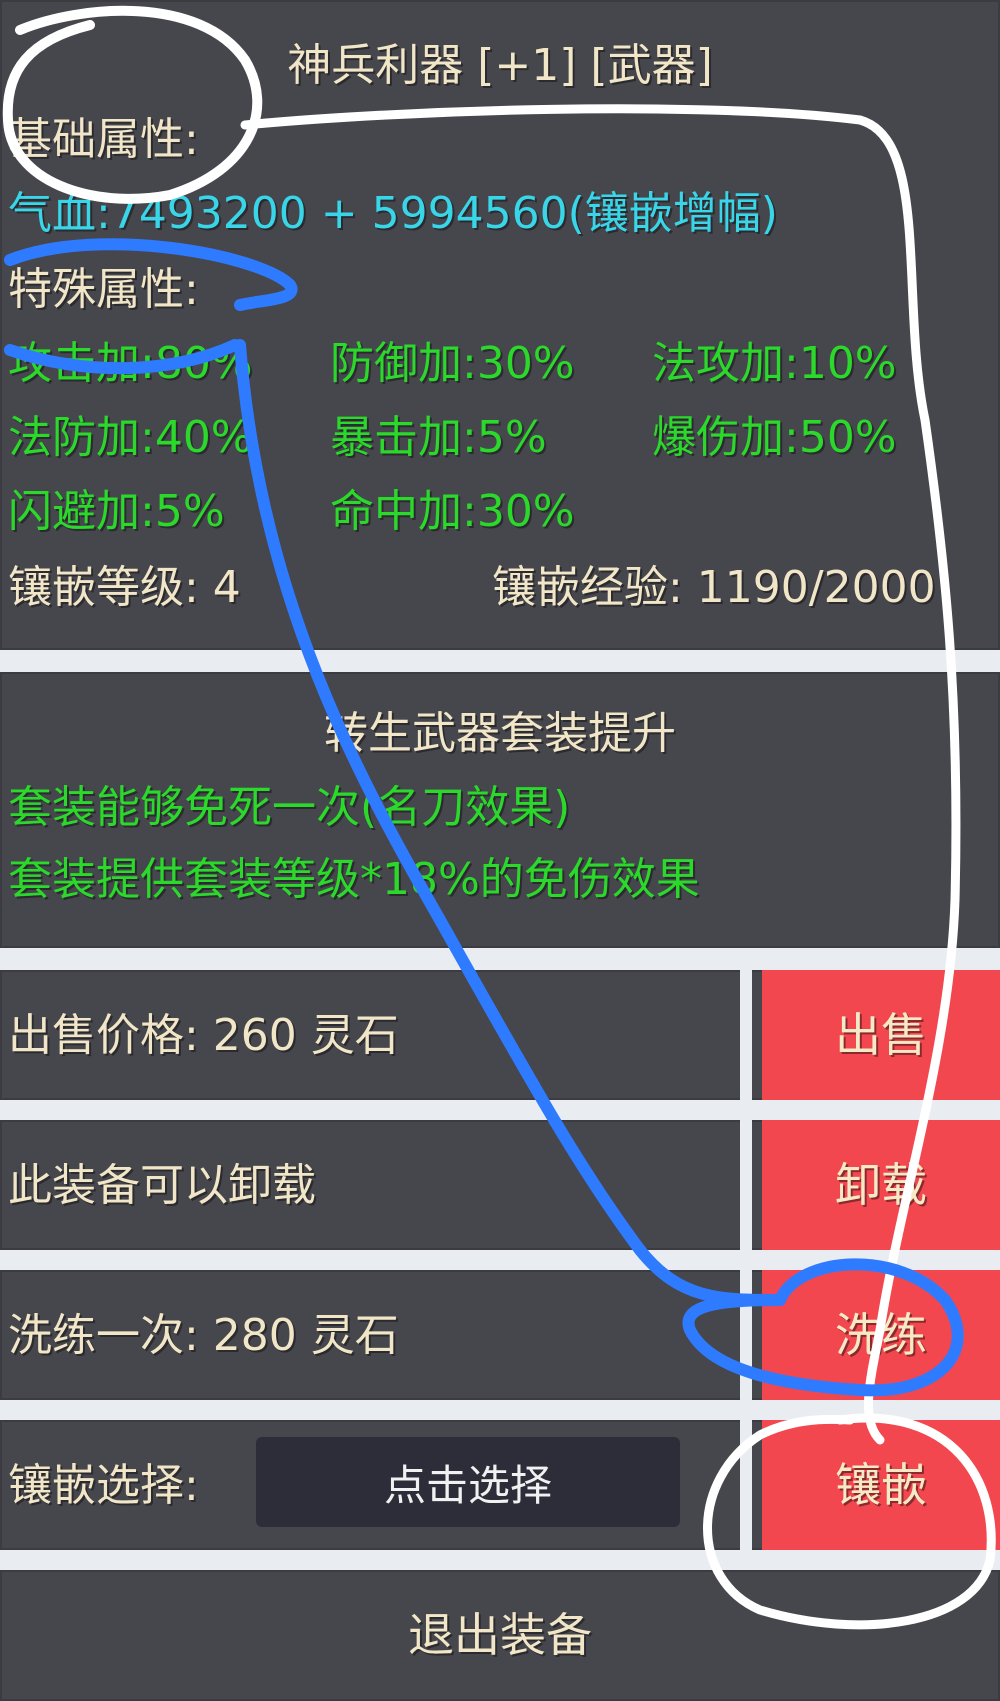 The image size is (1000, 1701). I want to click on inlay-select-label: 镶嵌选择:, so click(103, 1485).